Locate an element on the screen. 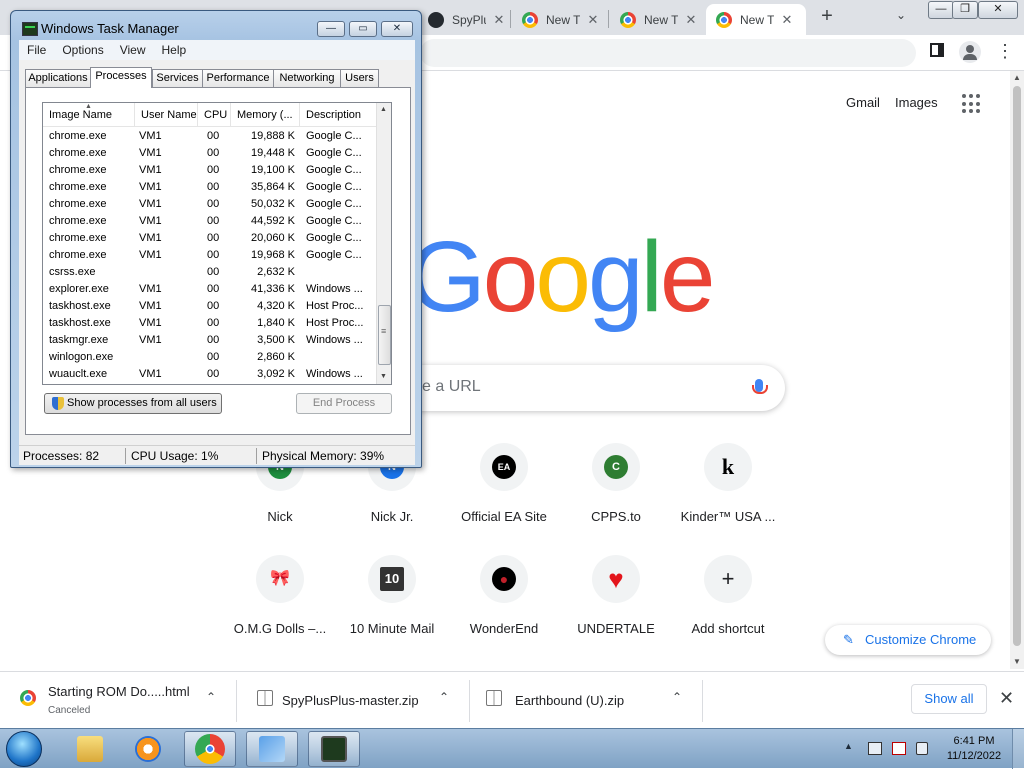 This screenshot has height=769, width=1024. show-desktop-button is located at coordinates (1018, 749).